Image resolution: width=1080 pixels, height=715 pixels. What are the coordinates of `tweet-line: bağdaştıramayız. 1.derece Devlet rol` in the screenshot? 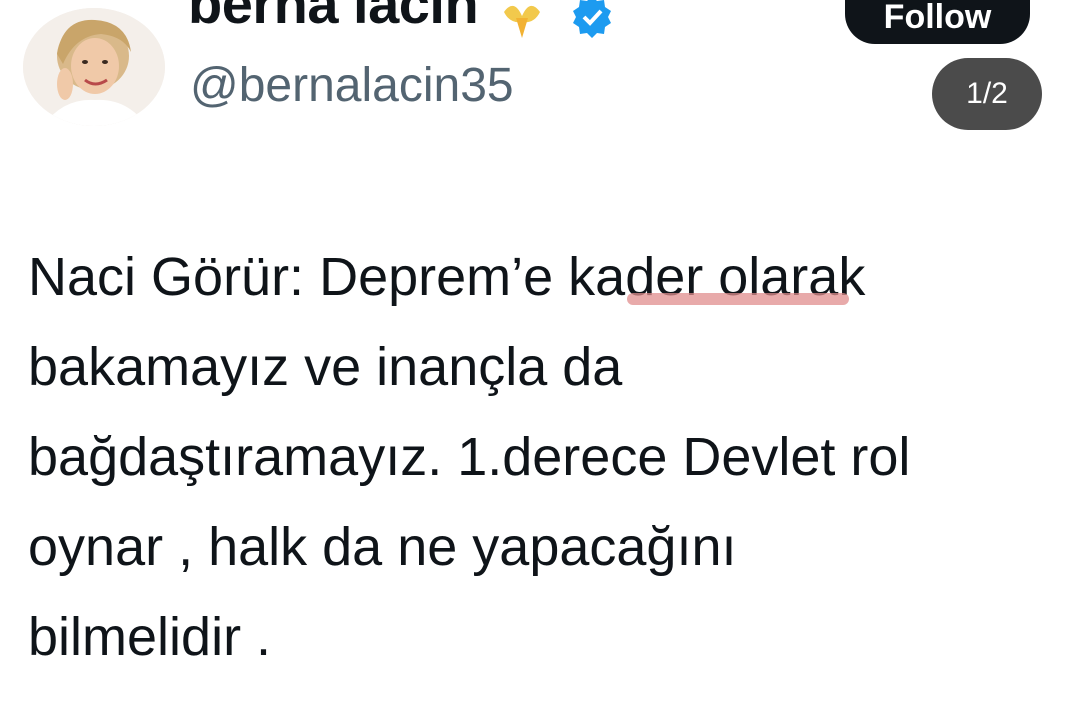 It's located at (469, 457).